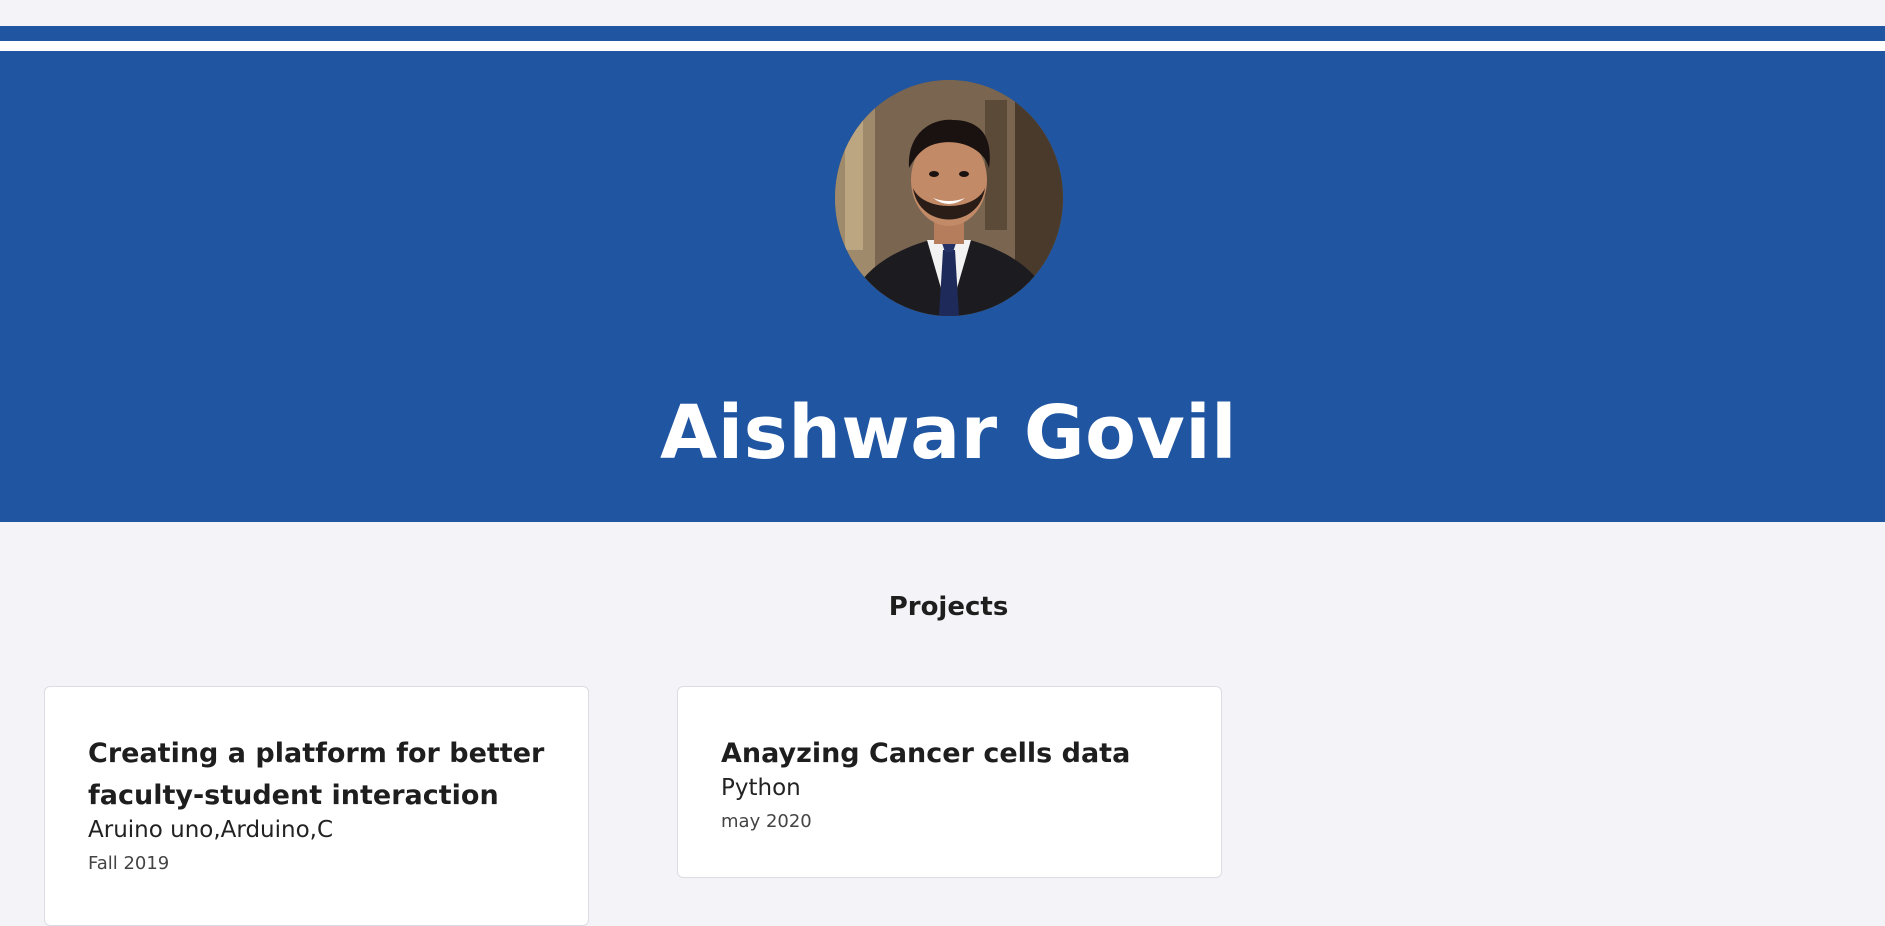 This screenshot has width=1885, height=926. What do you see at coordinates (942, 46) in the screenshot?
I see `header-divider` at bounding box center [942, 46].